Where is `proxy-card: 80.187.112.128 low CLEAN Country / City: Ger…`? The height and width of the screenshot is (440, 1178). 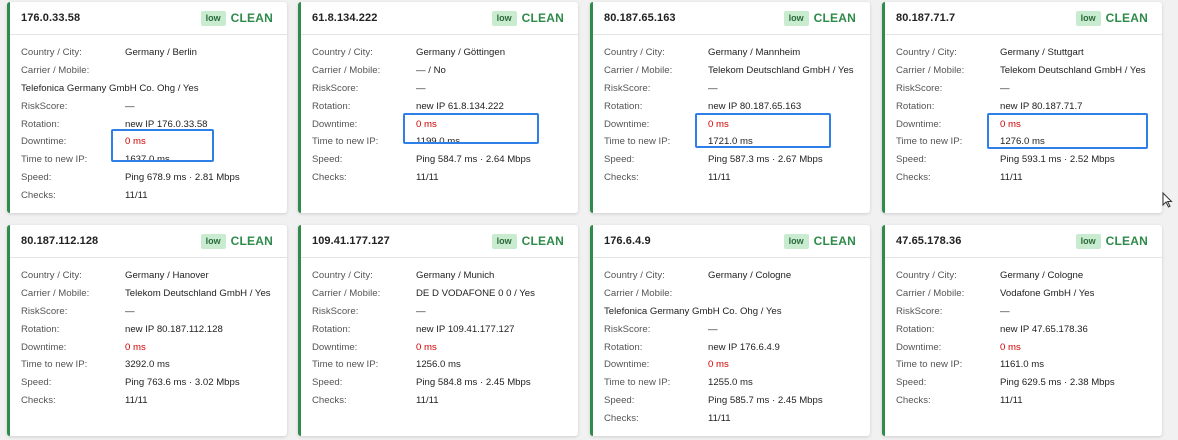
proxy-card: 80.187.112.128 low CLEAN Country / City: Ger… is located at coordinates (147, 330).